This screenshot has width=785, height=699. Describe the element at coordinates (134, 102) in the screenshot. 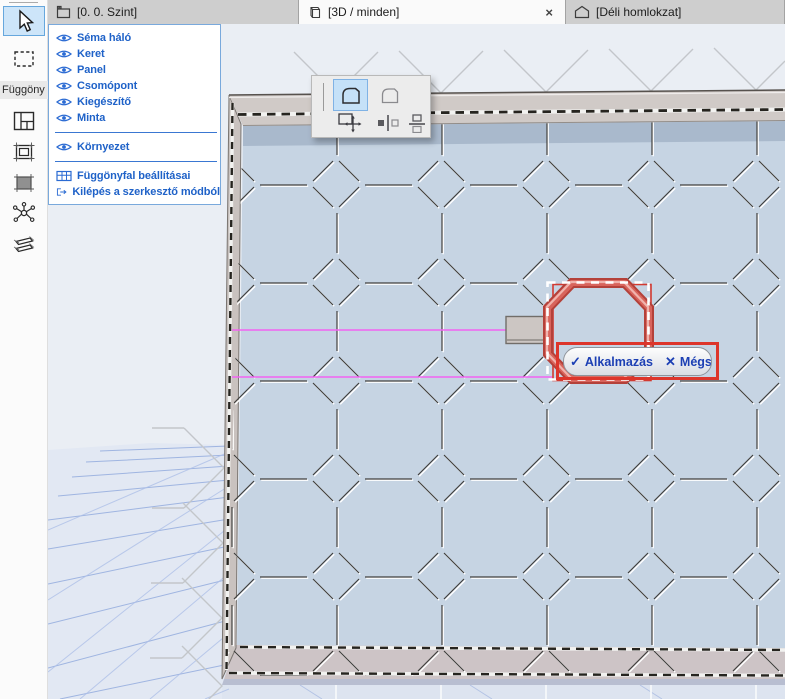

I see `menu-item-accessory: Kiegészítő` at that location.